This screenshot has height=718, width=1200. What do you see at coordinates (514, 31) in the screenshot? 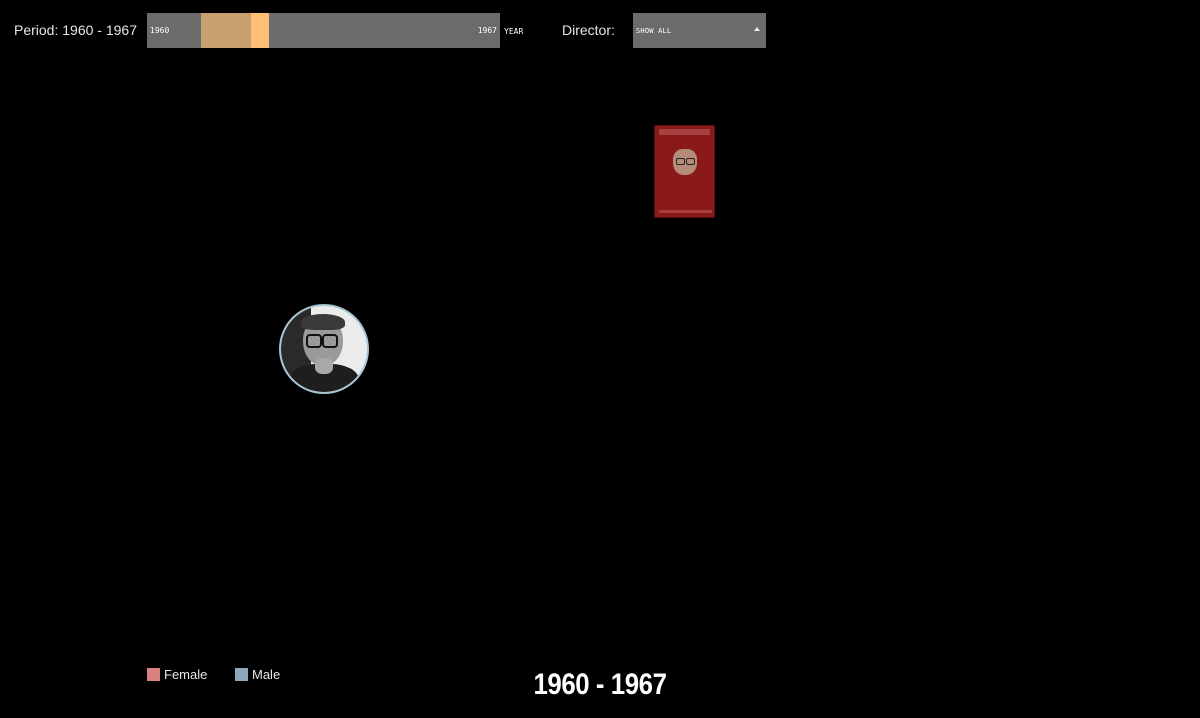
I see `timeline-unit-label: YEAR` at bounding box center [514, 31].